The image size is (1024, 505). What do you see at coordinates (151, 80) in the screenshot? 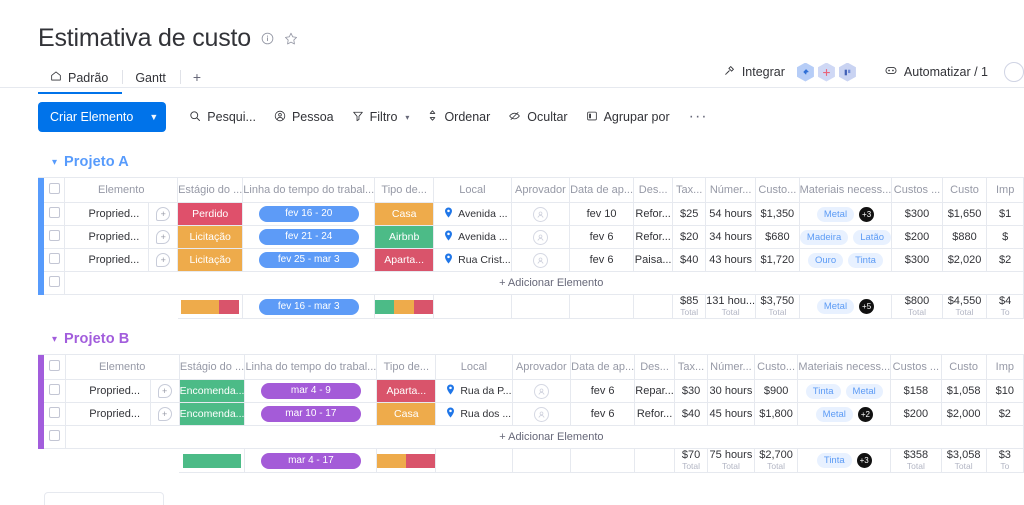
I see `tab-gantt: Gantt` at bounding box center [151, 80].